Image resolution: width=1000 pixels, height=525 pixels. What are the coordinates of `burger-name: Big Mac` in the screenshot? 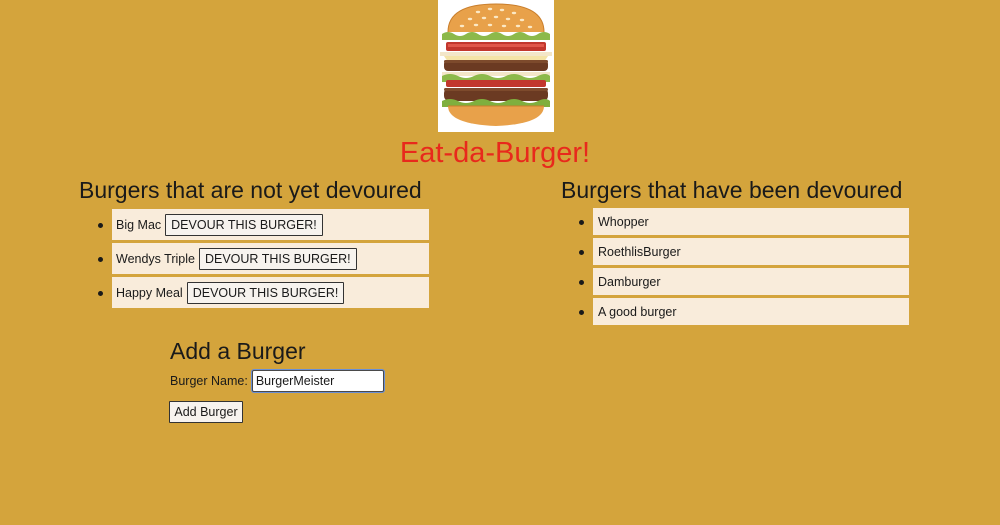 It's located at (139, 224).